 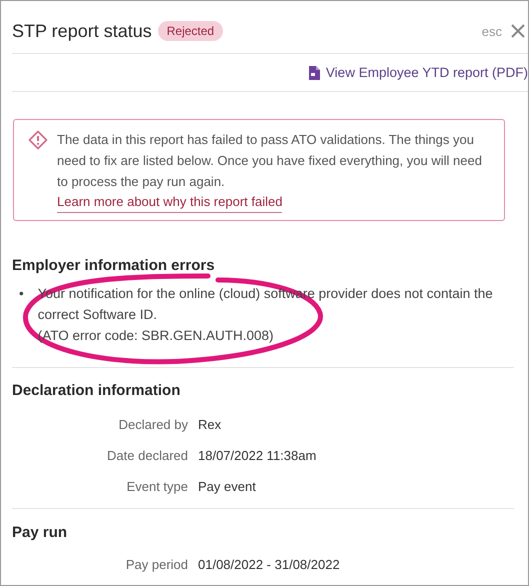 What do you see at coordinates (210, 425) in the screenshot?
I see `field-value: Rex` at bounding box center [210, 425].